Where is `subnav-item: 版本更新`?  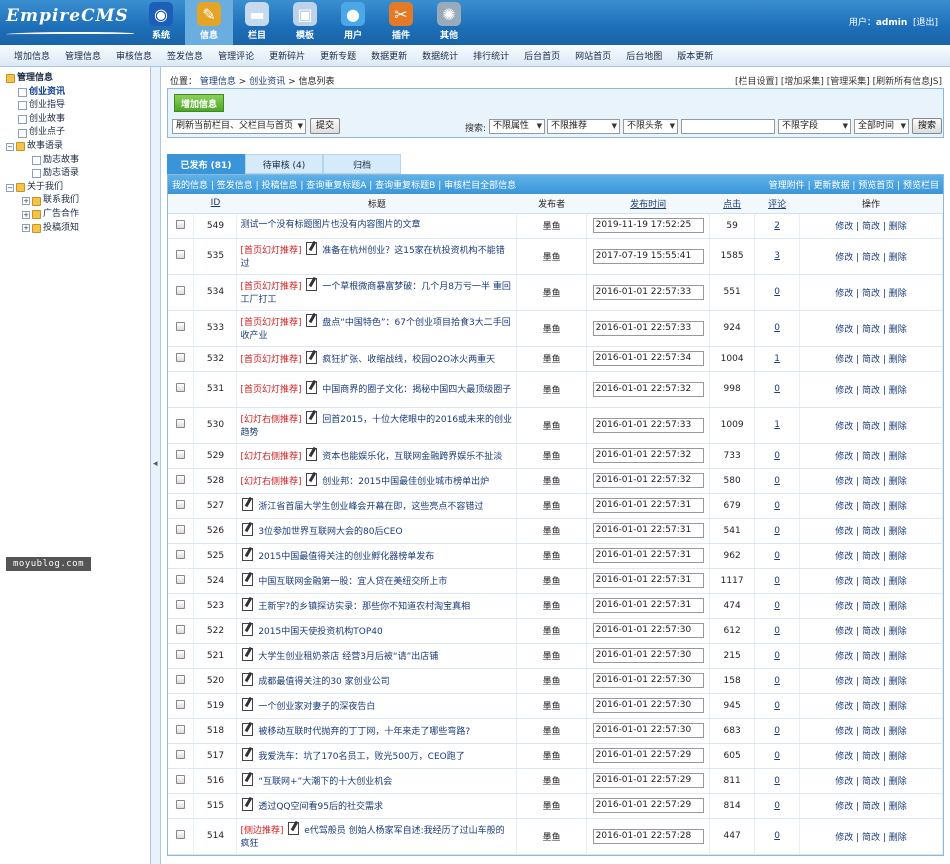
subnav-item: 版本更新 is located at coordinates (695, 55).